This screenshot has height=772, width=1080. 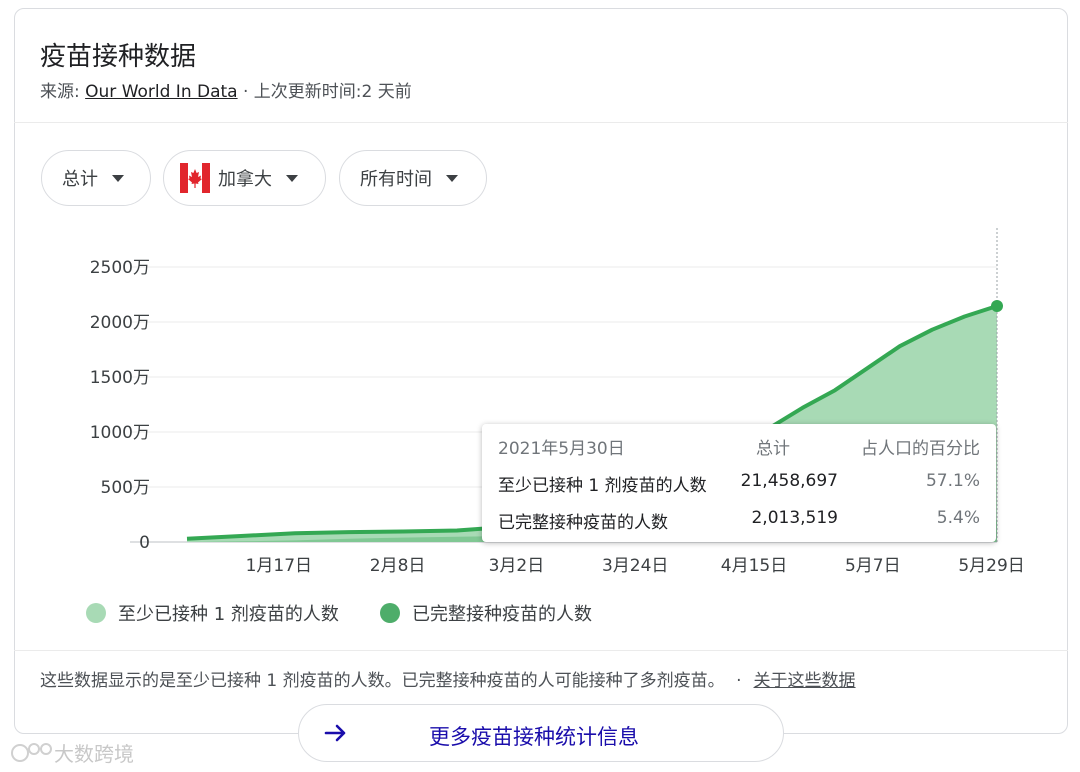 I want to click on x-tick-label: 5月29日, so click(x=991, y=566).